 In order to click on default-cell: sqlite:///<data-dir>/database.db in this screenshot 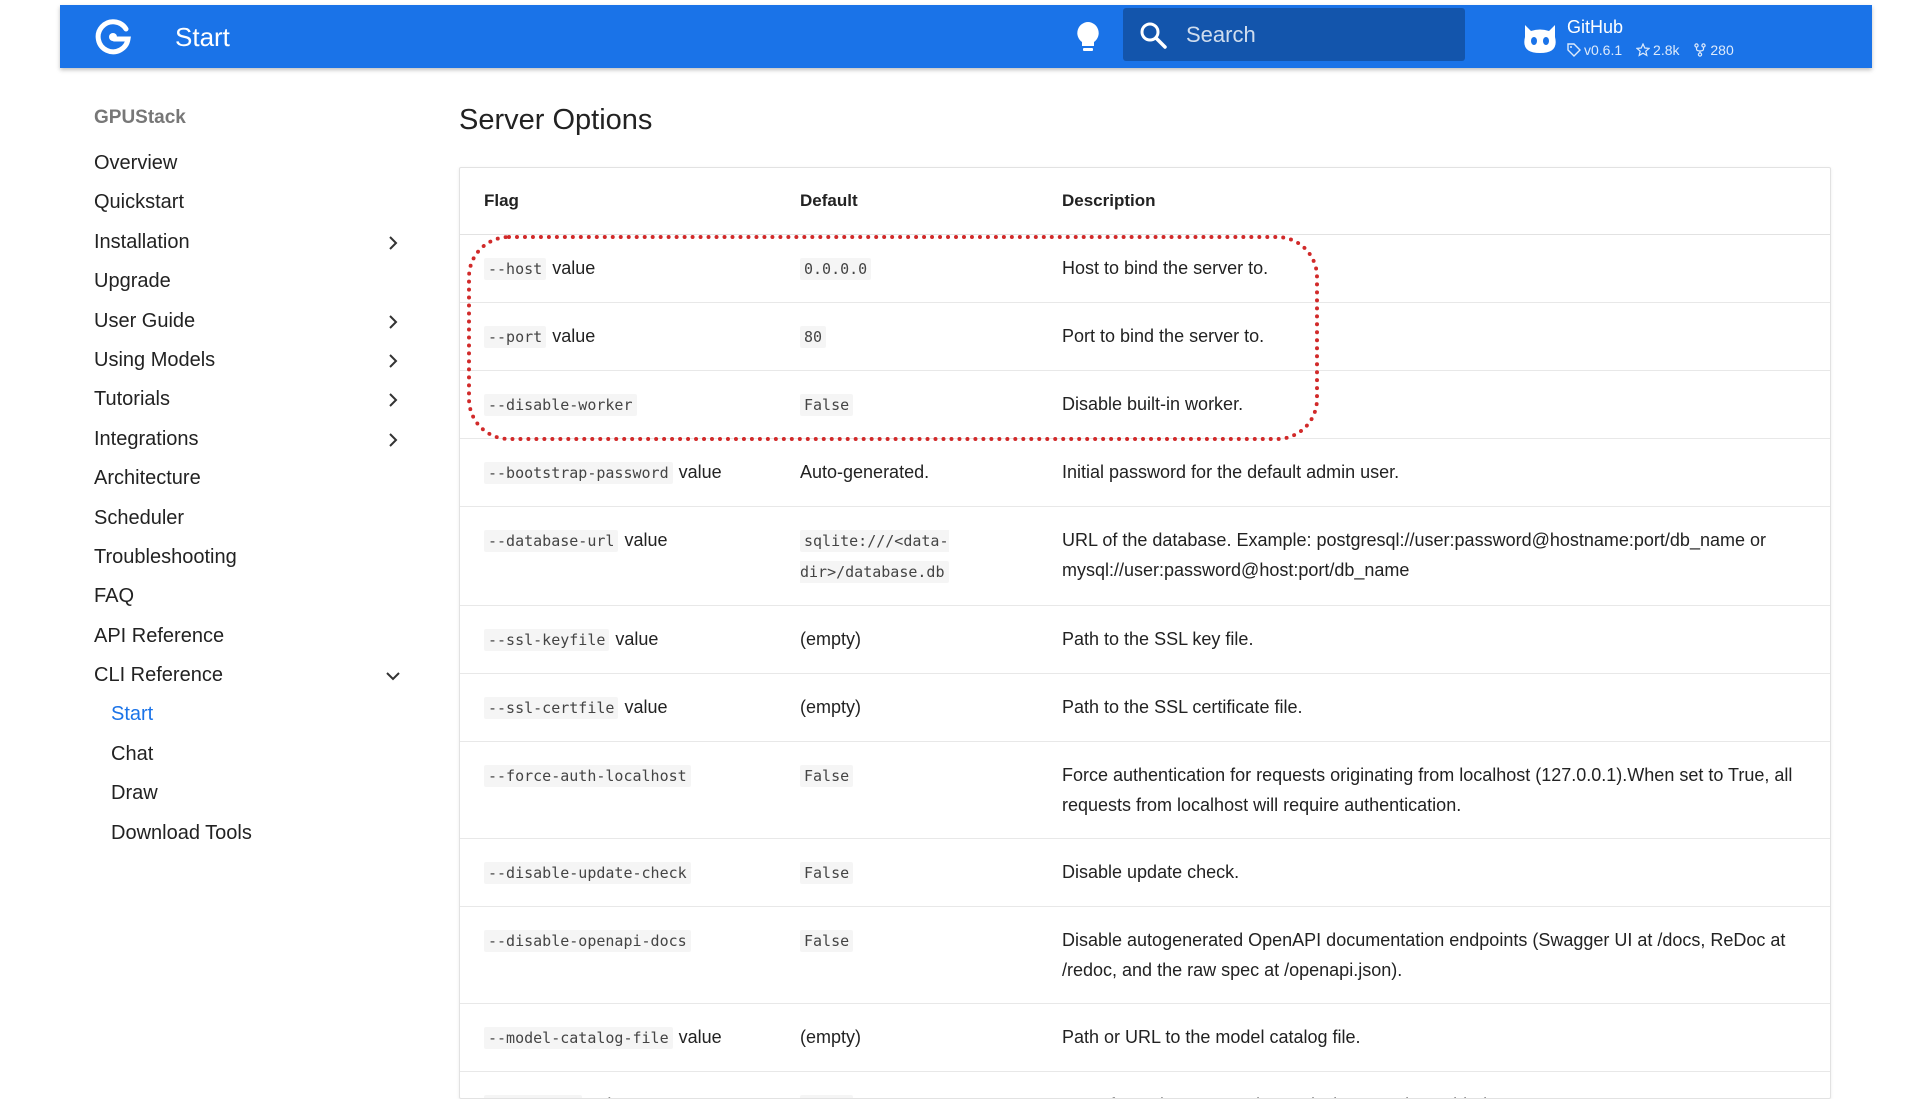, I will do `click(907, 556)`.